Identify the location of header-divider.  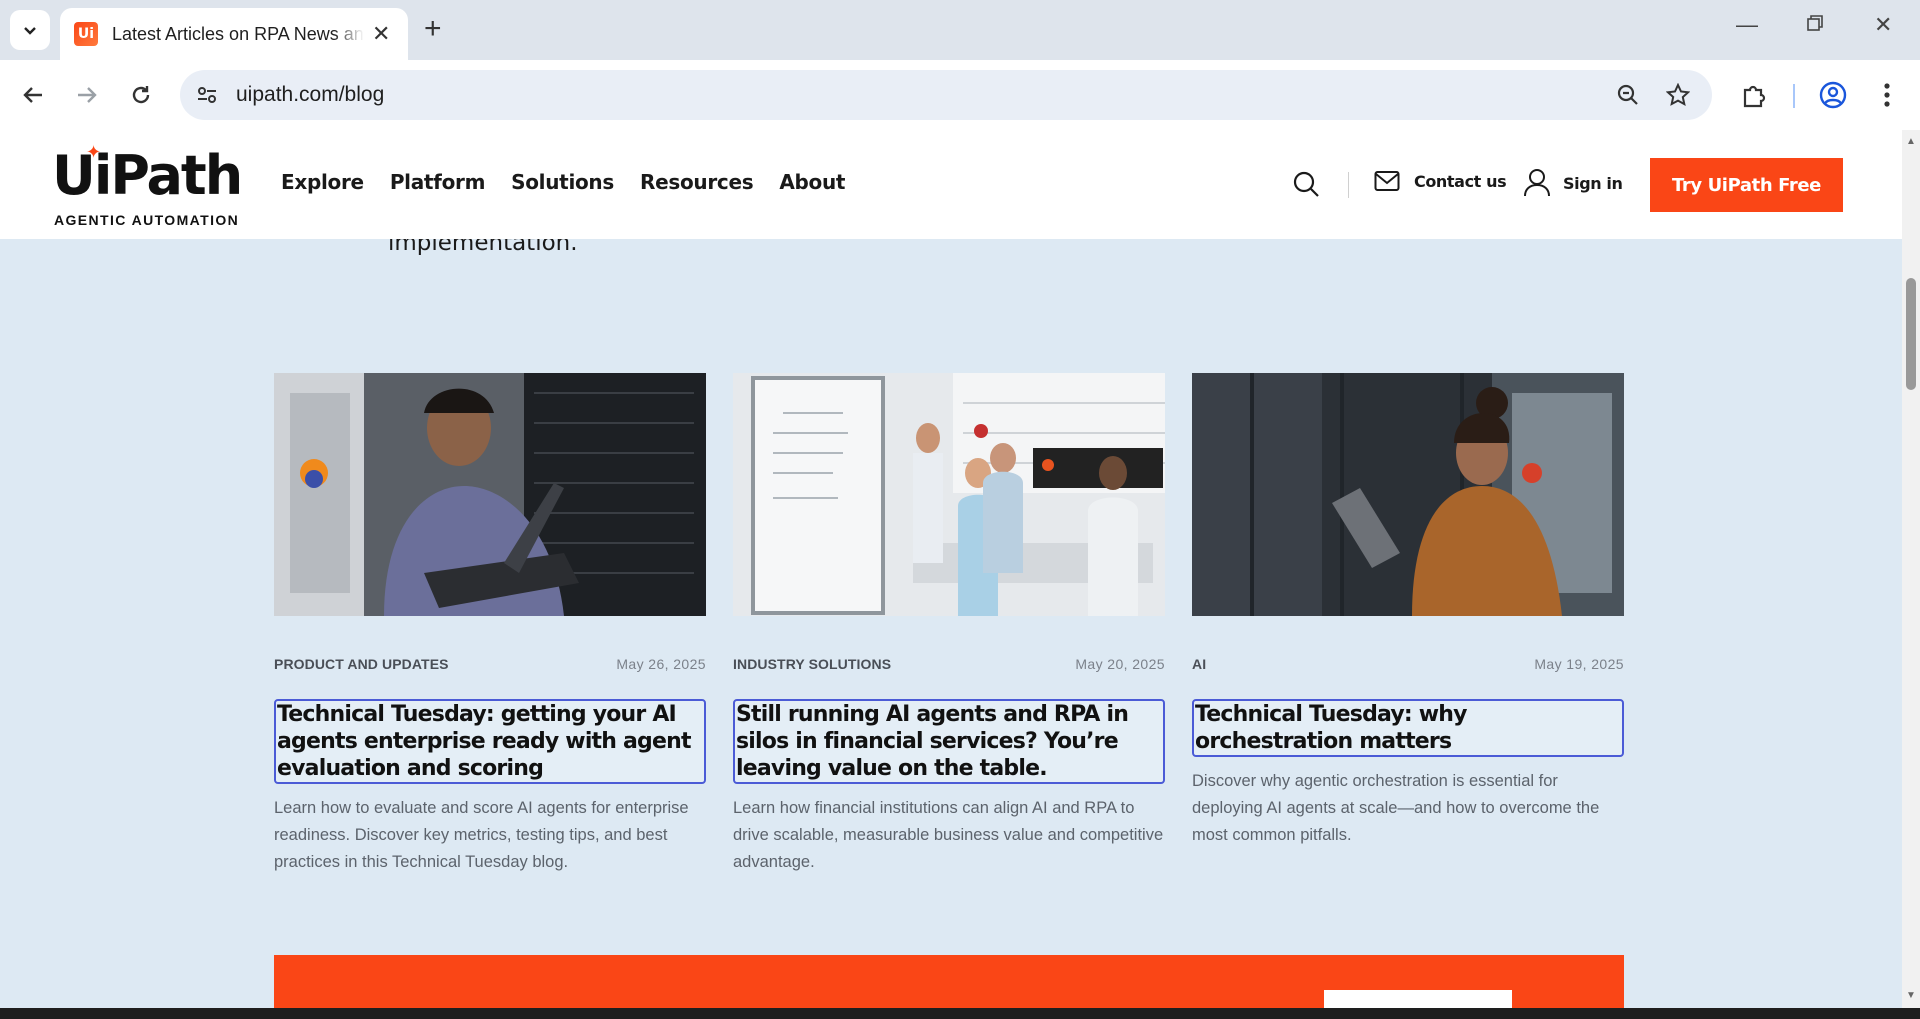
(1348, 185).